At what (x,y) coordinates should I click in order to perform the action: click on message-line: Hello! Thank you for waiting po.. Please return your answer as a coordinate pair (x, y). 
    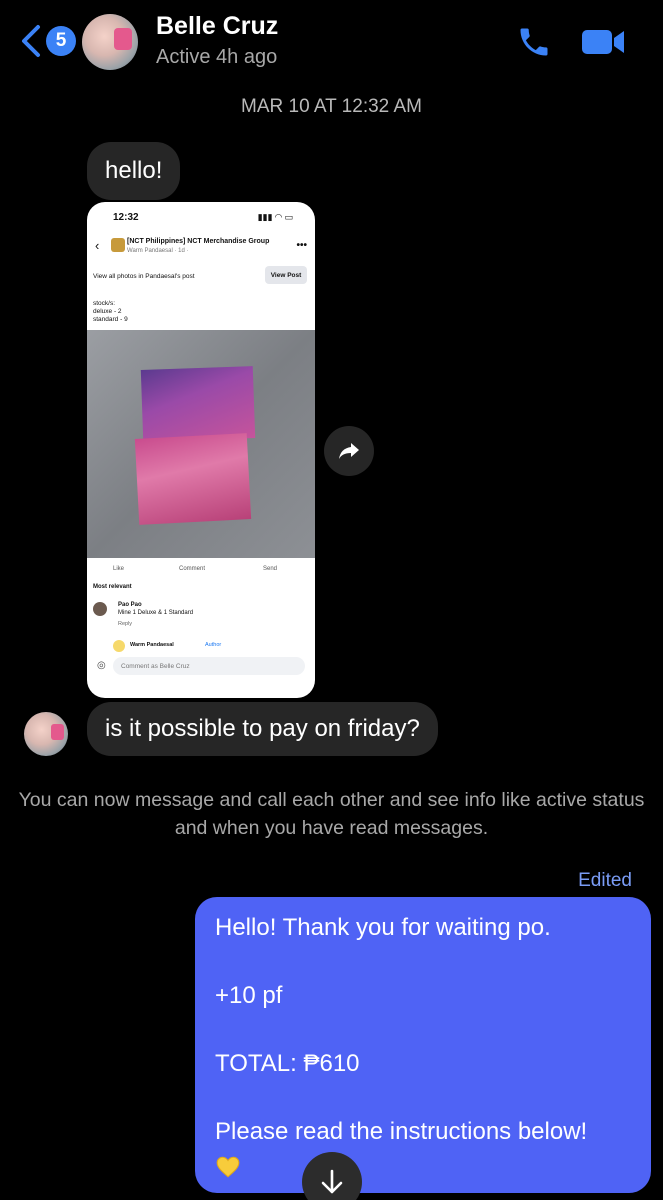
    Looking at the image, I should click on (383, 927).